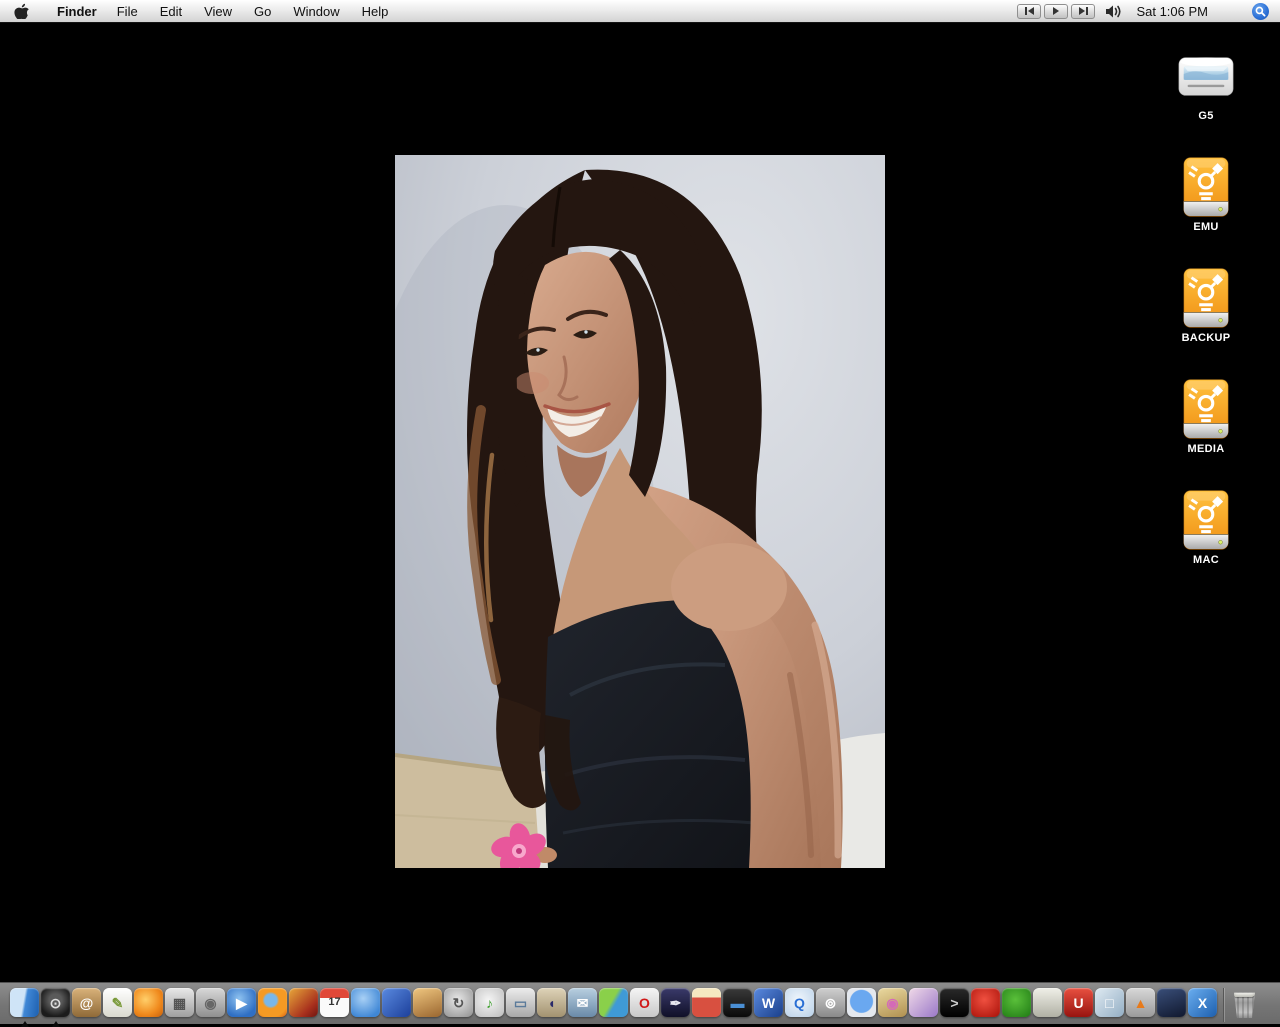  Describe the element at coordinates (77, 11) in the screenshot. I see `app-menu-finder: Finder` at that location.